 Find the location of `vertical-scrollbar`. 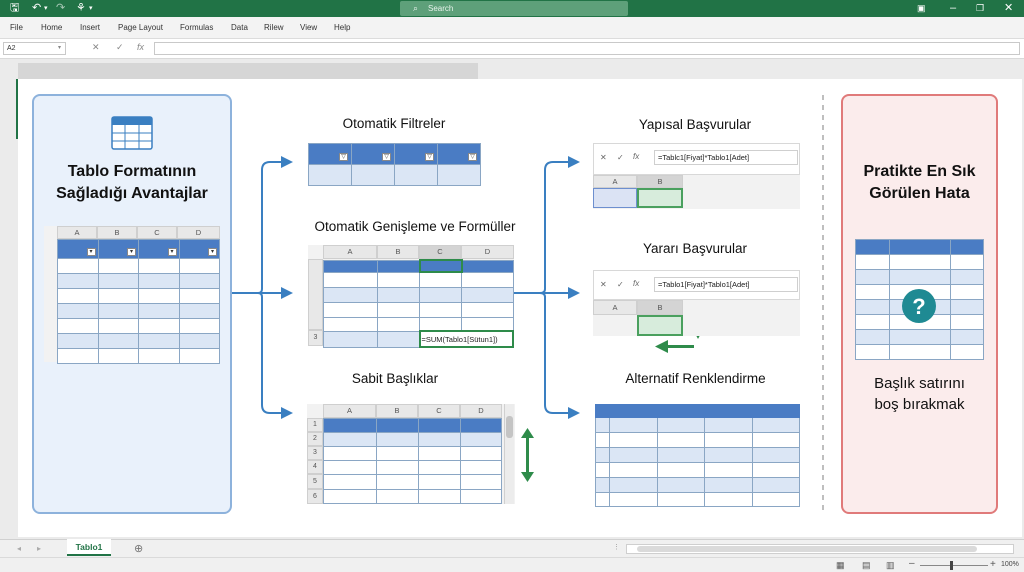

vertical-scrollbar is located at coordinates (509, 454).